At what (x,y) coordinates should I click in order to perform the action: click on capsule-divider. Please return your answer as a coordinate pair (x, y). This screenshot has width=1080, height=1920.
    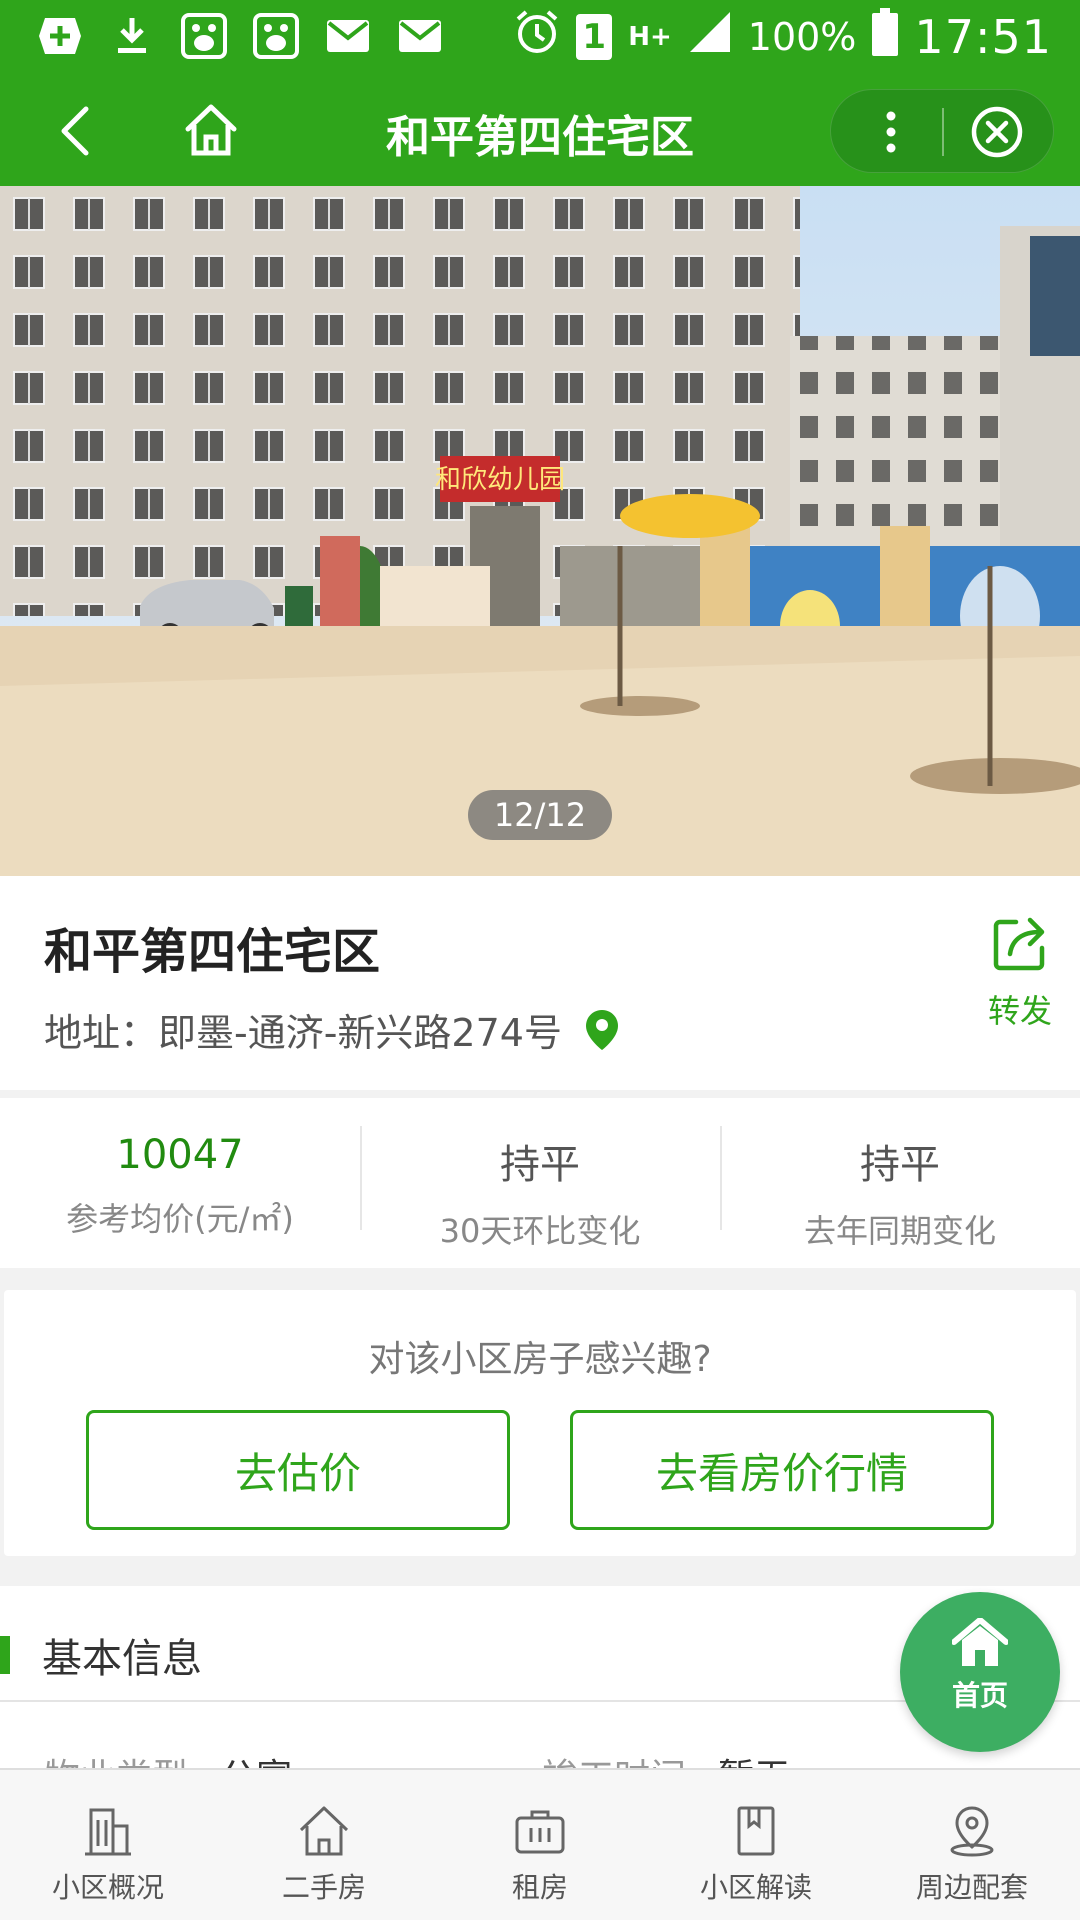
    Looking at the image, I should click on (943, 132).